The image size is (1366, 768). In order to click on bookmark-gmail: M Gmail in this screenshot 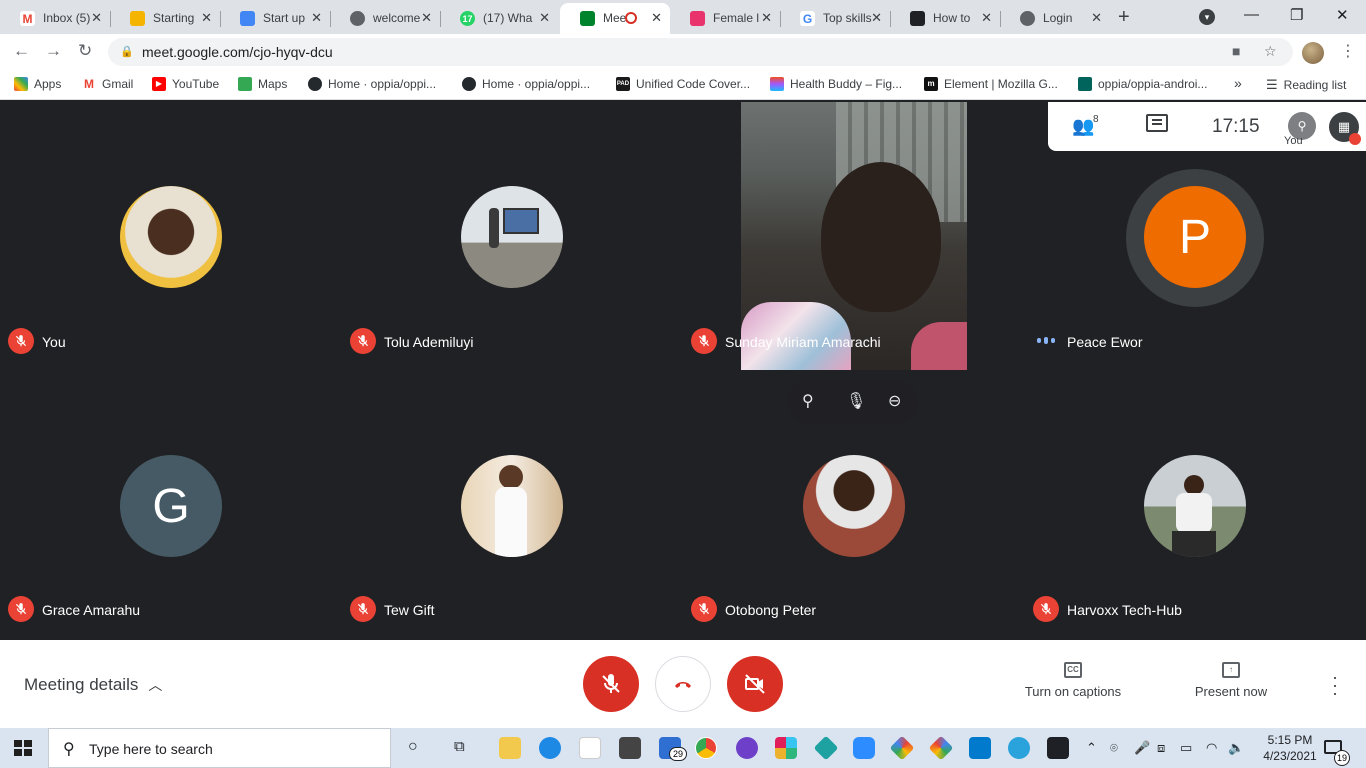, I will do `click(107, 84)`.